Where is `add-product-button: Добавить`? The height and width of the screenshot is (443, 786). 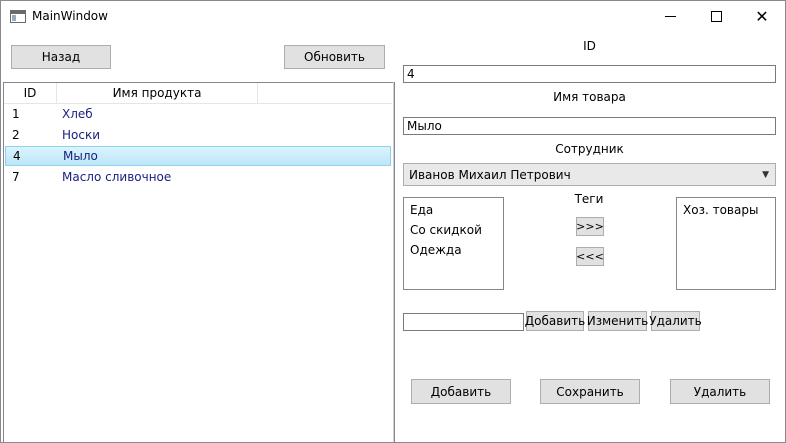
add-product-button: Добавить is located at coordinates (461, 391).